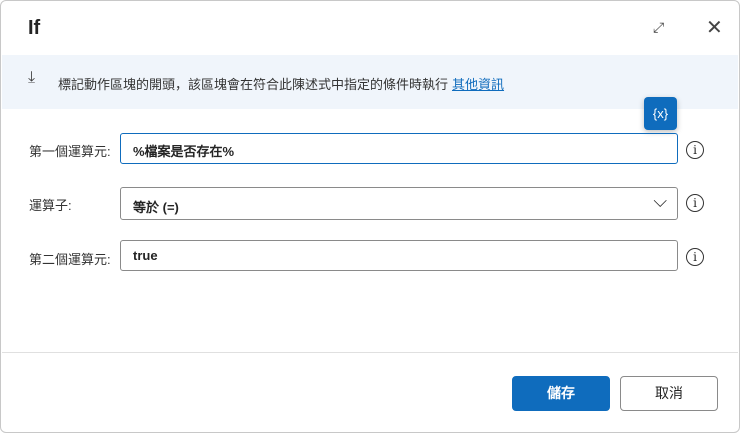 This screenshot has height=433, width=740. What do you see at coordinates (660, 113) in the screenshot?
I see `variable-button: {x}` at bounding box center [660, 113].